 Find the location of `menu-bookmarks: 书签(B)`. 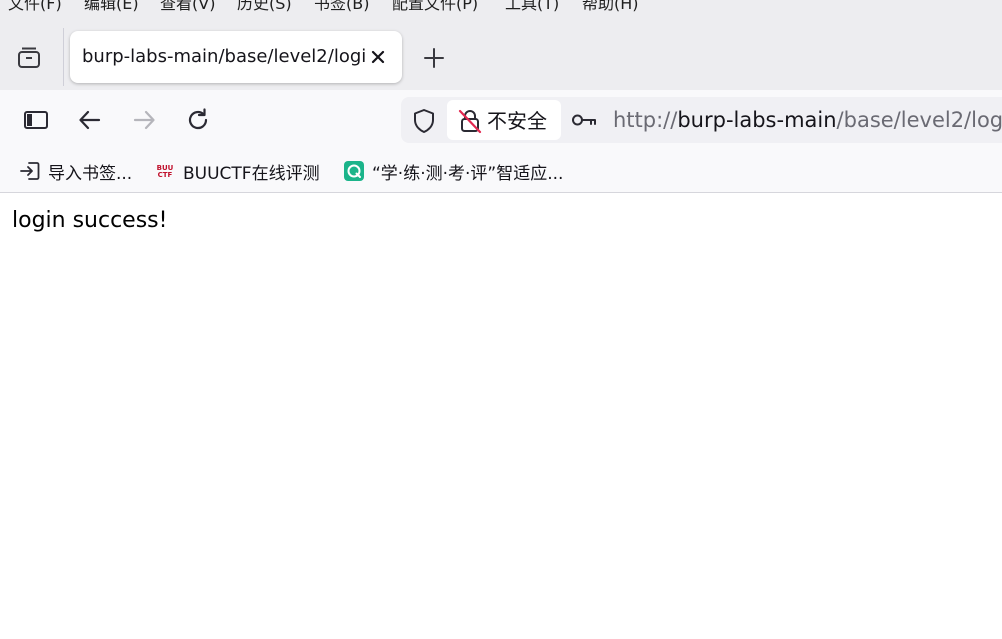

menu-bookmarks: 书签(B) is located at coordinates (341, 7).